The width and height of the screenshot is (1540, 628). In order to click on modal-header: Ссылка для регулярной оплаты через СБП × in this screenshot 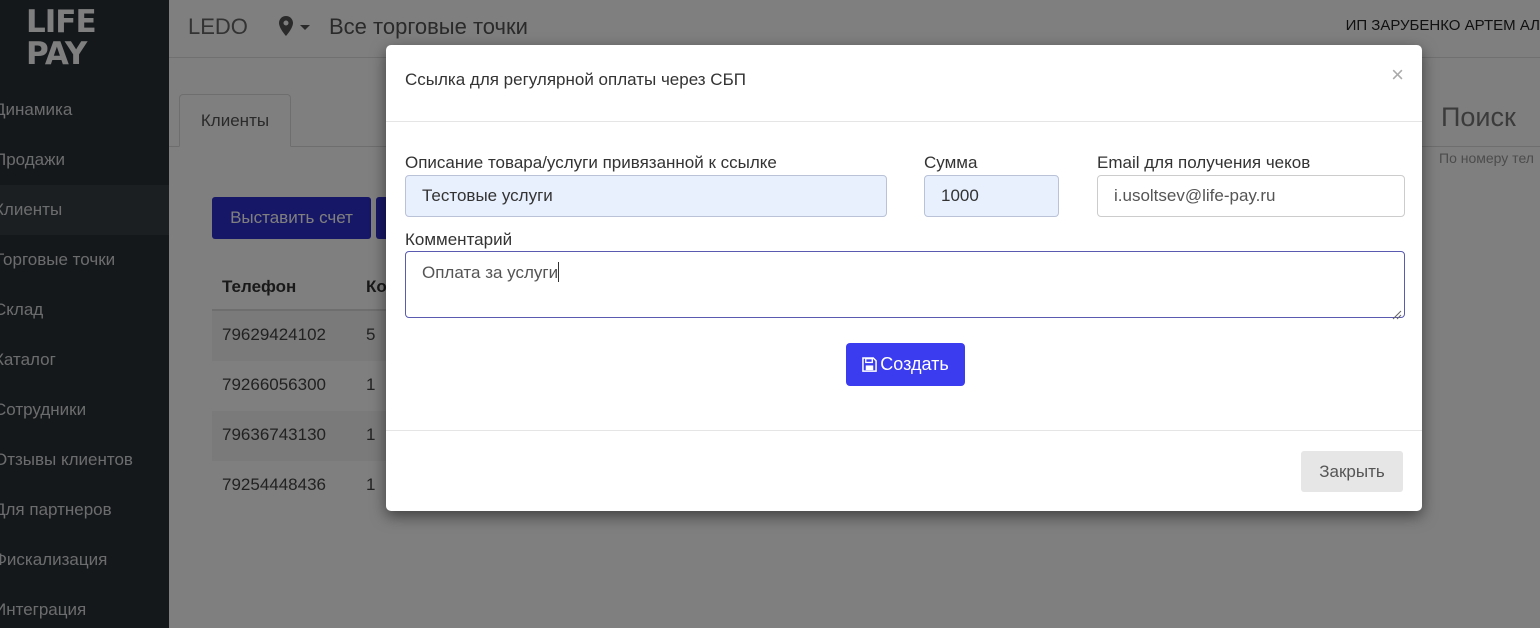, I will do `click(904, 83)`.